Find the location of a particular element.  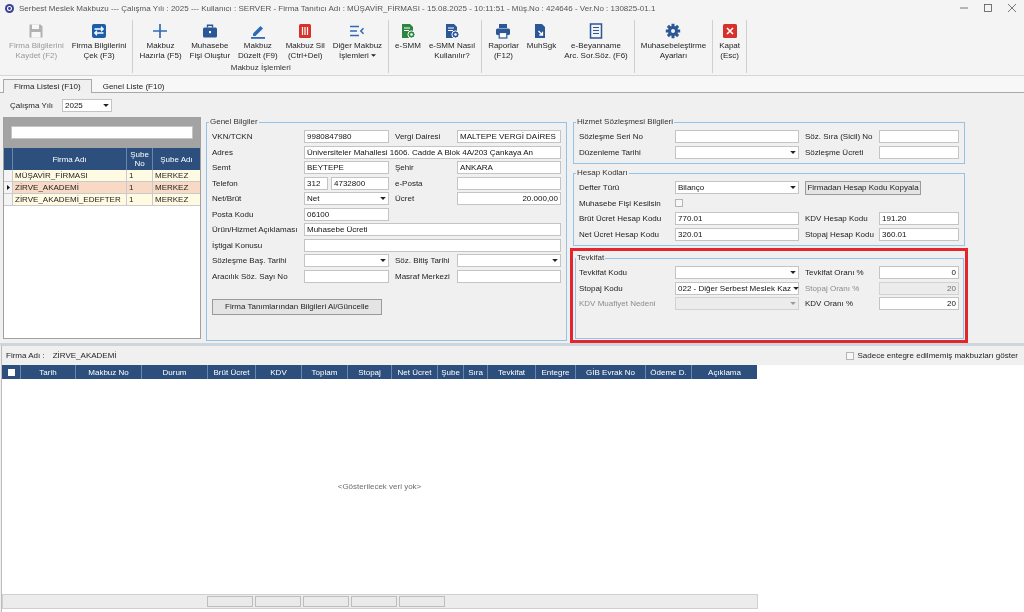

field-label: Vergi Dairesi is located at coordinates (418, 136).